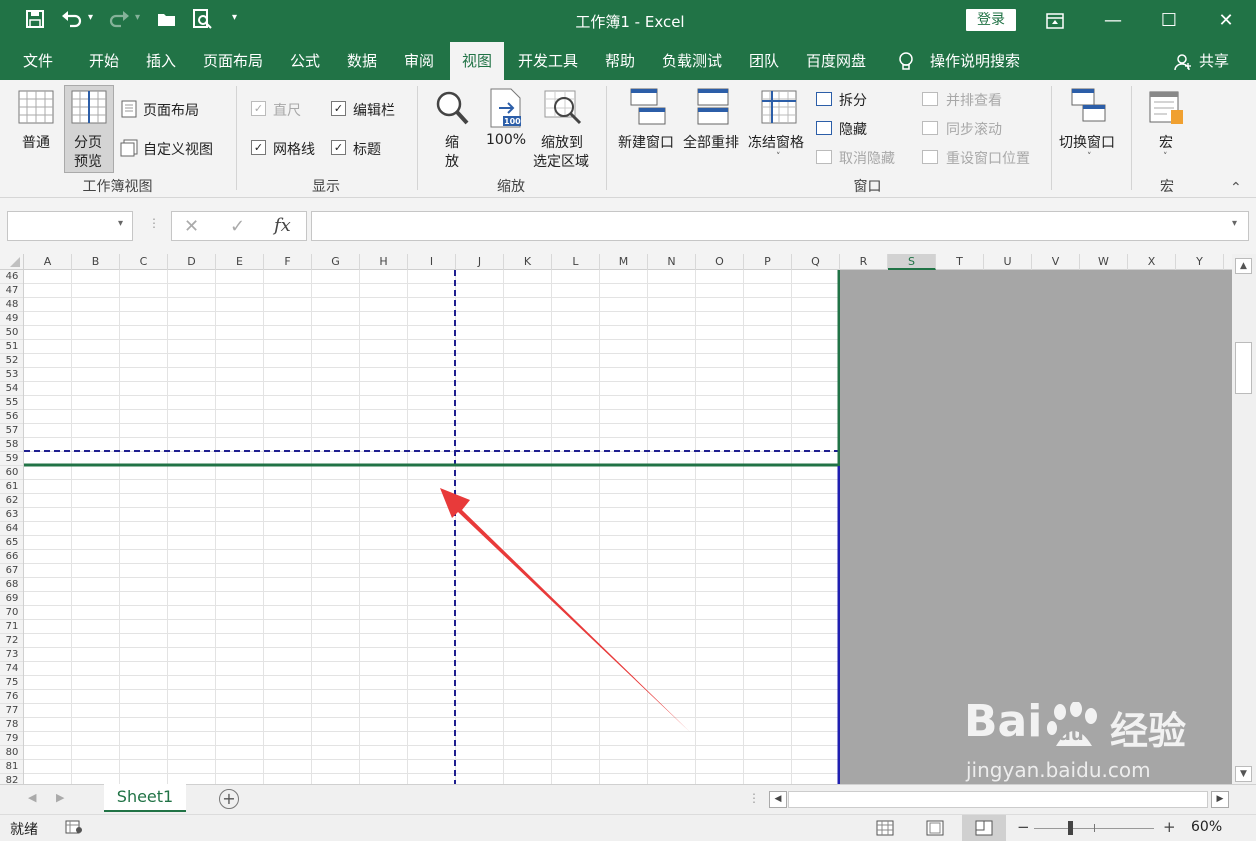  Describe the element at coordinates (287, 111) in the screenshot. I see `ruler-label: 直尺` at that location.